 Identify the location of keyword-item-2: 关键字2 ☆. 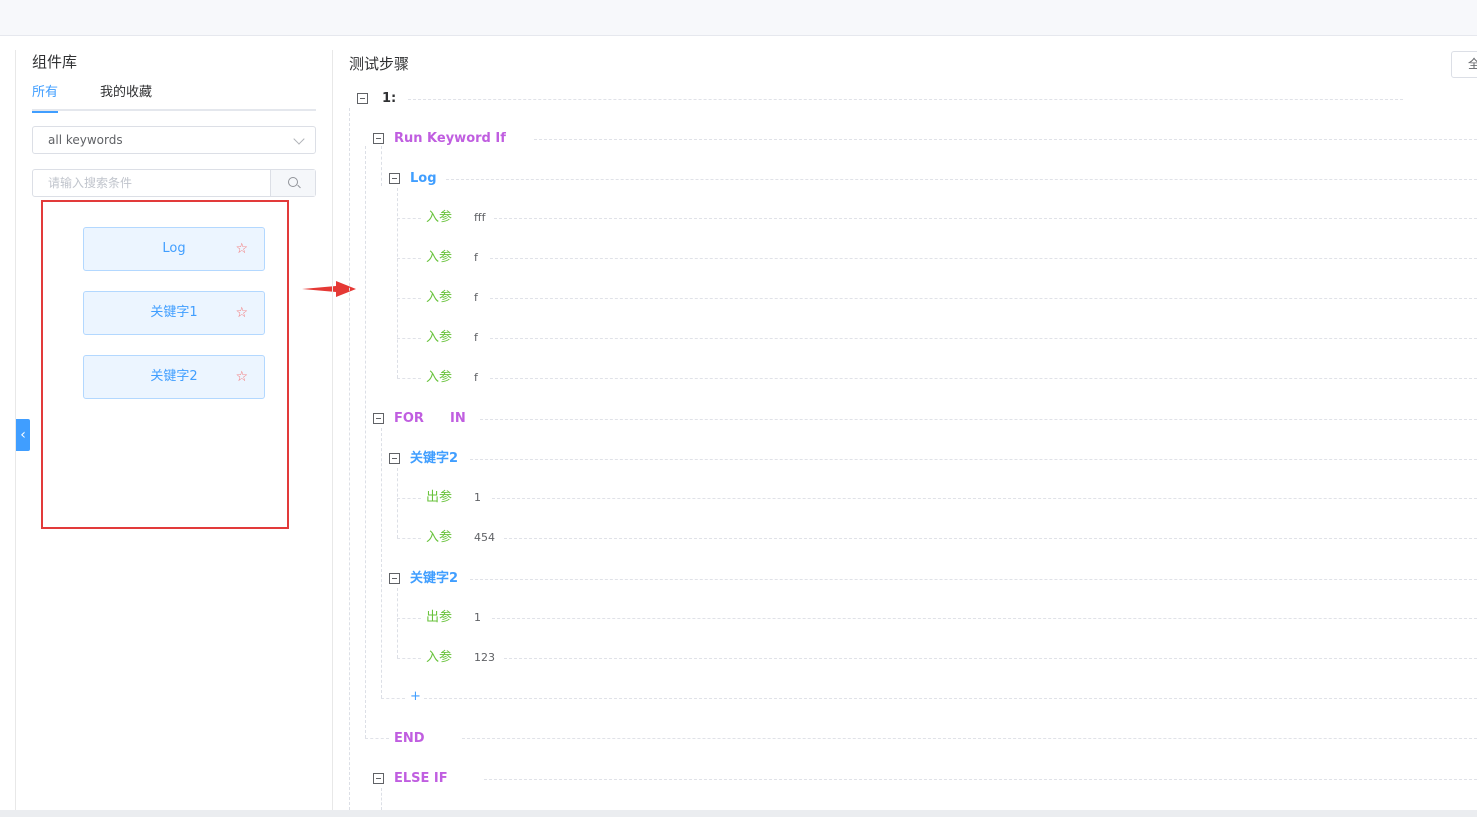
(174, 377).